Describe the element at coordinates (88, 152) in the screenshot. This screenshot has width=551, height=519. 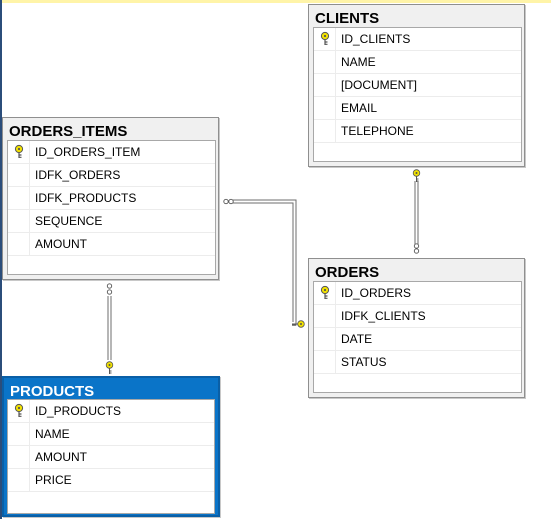
I see `column-name: ID_ORDERS_ITEM` at that location.